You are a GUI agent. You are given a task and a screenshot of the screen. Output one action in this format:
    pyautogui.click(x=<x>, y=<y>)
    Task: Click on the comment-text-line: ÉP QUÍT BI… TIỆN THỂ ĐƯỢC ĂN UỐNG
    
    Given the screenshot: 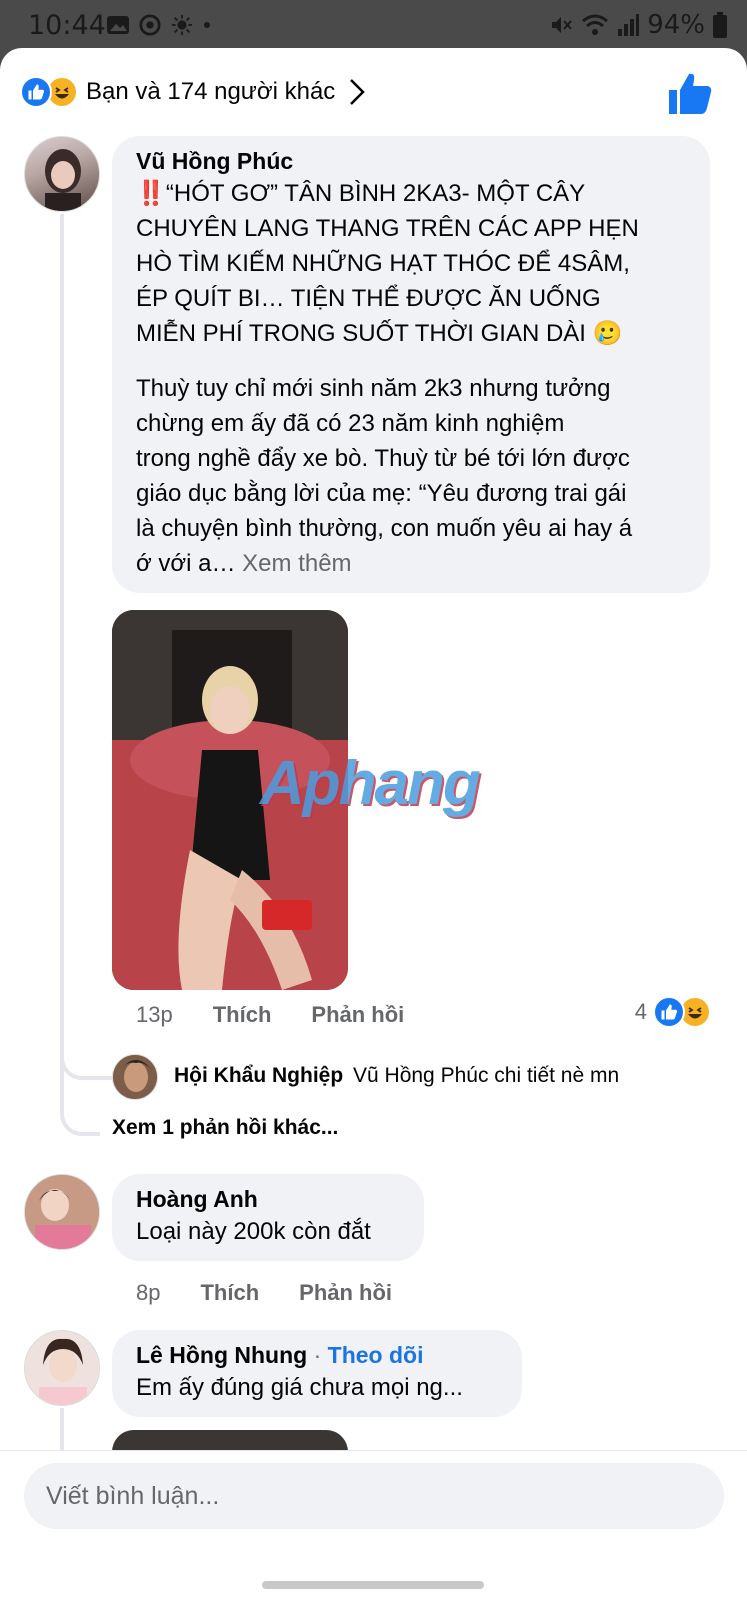 What is the action you would take?
    pyautogui.click(x=368, y=298)
    